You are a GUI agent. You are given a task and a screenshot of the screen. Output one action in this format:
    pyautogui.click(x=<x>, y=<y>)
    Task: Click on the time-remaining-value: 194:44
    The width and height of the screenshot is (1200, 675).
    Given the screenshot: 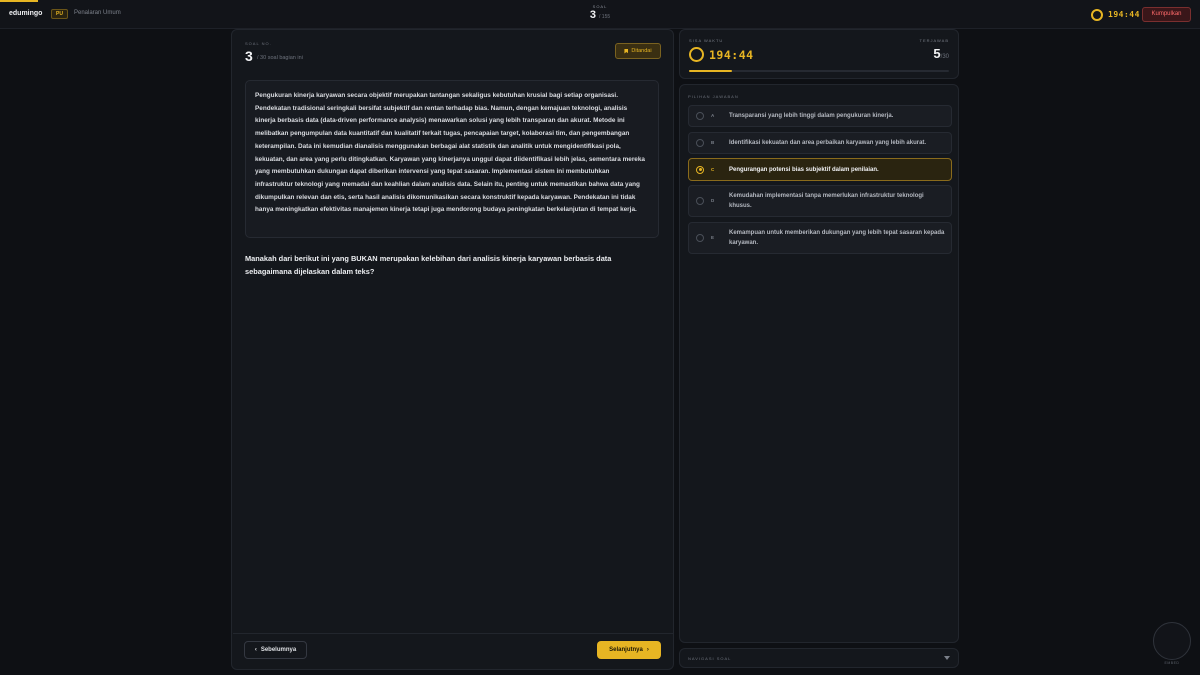 What is the action you would take?
    pyautogui.click(x=731, y=55)
    